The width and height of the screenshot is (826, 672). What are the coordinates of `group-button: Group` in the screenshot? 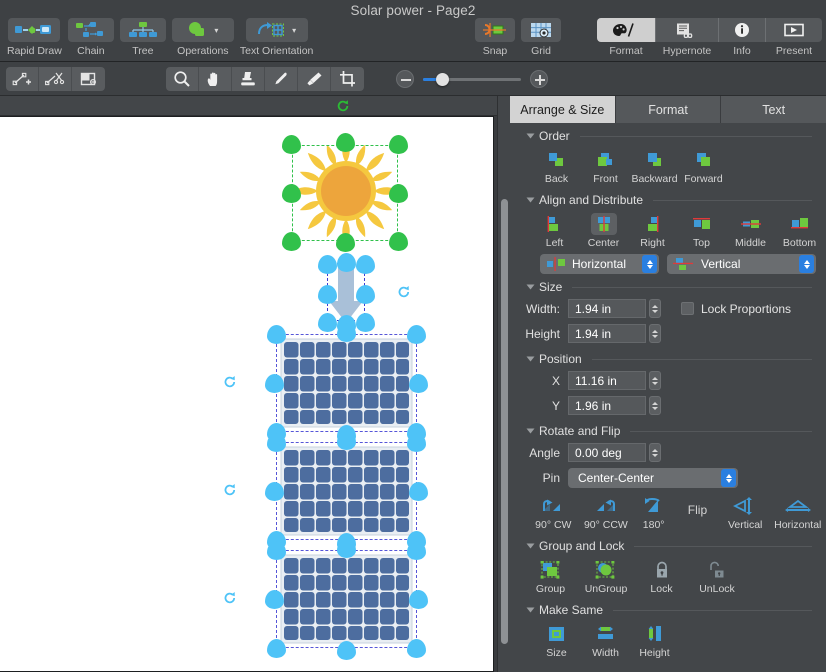 It's located at (550, 577).